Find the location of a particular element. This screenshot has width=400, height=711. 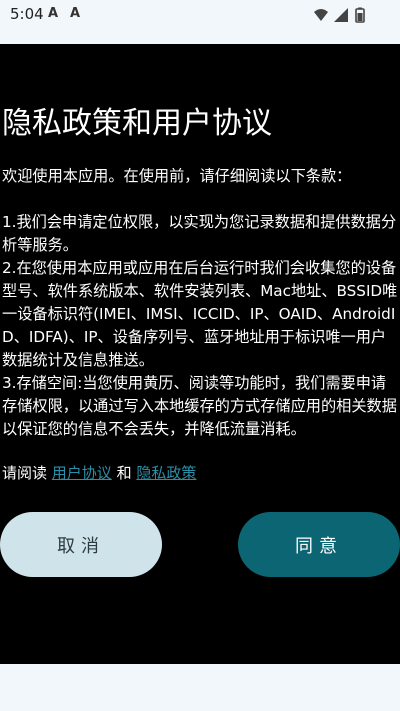

notice-and: 和 is located at coordinates (124, 473).